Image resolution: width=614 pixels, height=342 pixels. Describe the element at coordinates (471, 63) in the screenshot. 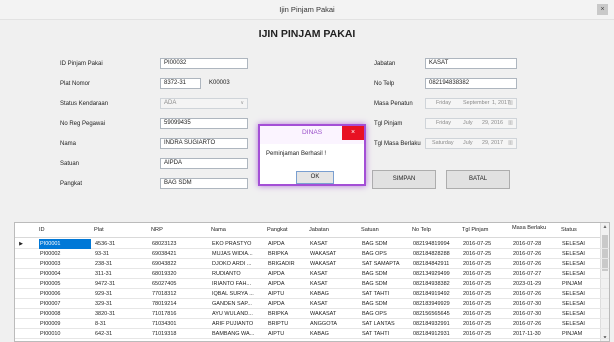

I see `jabatan-field: KASAT` at that location.